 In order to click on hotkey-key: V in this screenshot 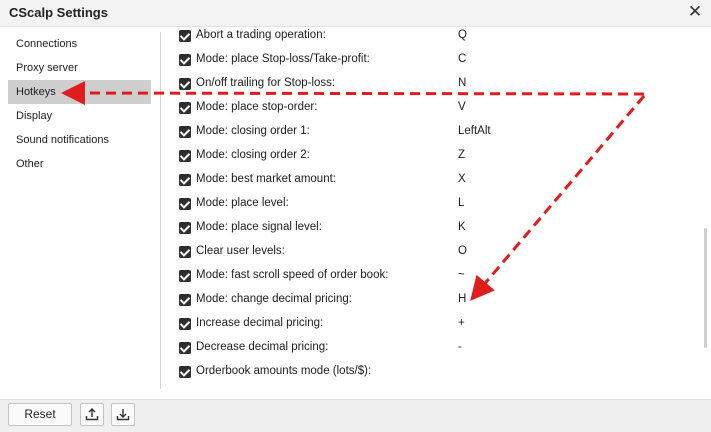, I will do `click(462, 107)`.